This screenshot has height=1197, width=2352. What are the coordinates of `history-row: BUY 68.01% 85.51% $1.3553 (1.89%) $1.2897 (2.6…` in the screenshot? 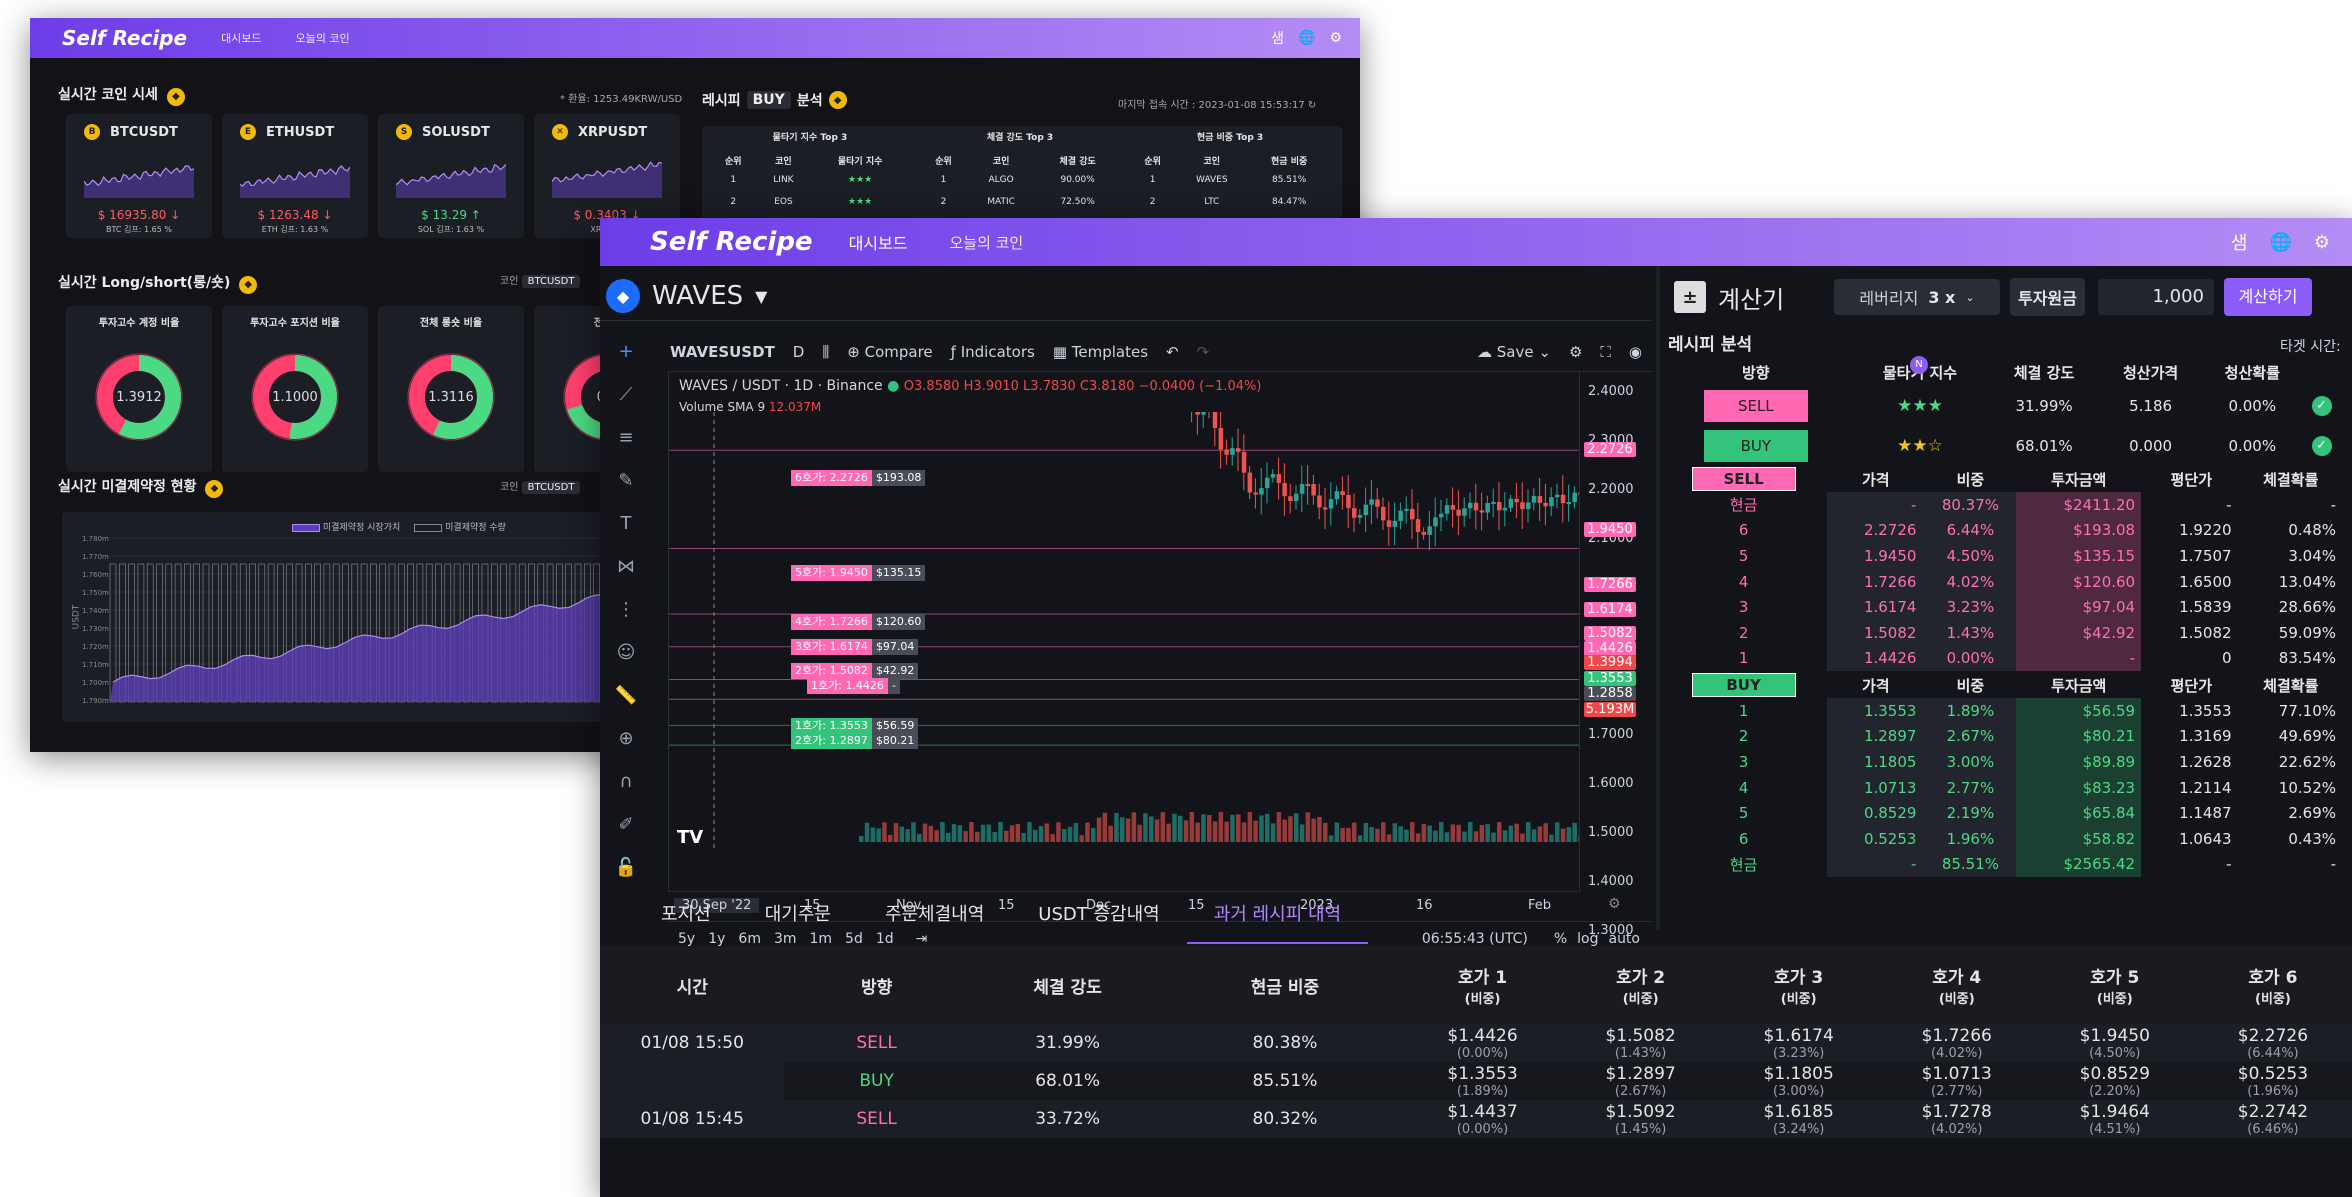 It's located at (1476, 1081).